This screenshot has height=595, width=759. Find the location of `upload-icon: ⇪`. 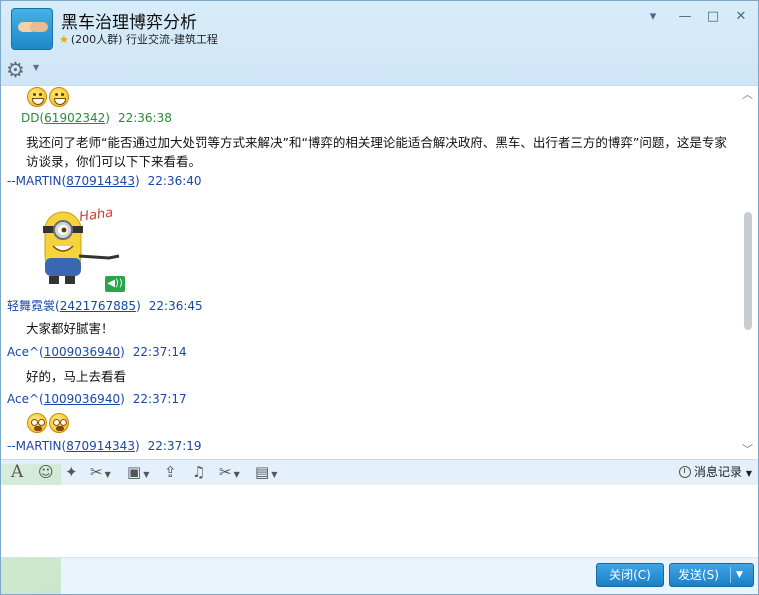

upload-icon: ⇪ is located at coordinates (170, 472).